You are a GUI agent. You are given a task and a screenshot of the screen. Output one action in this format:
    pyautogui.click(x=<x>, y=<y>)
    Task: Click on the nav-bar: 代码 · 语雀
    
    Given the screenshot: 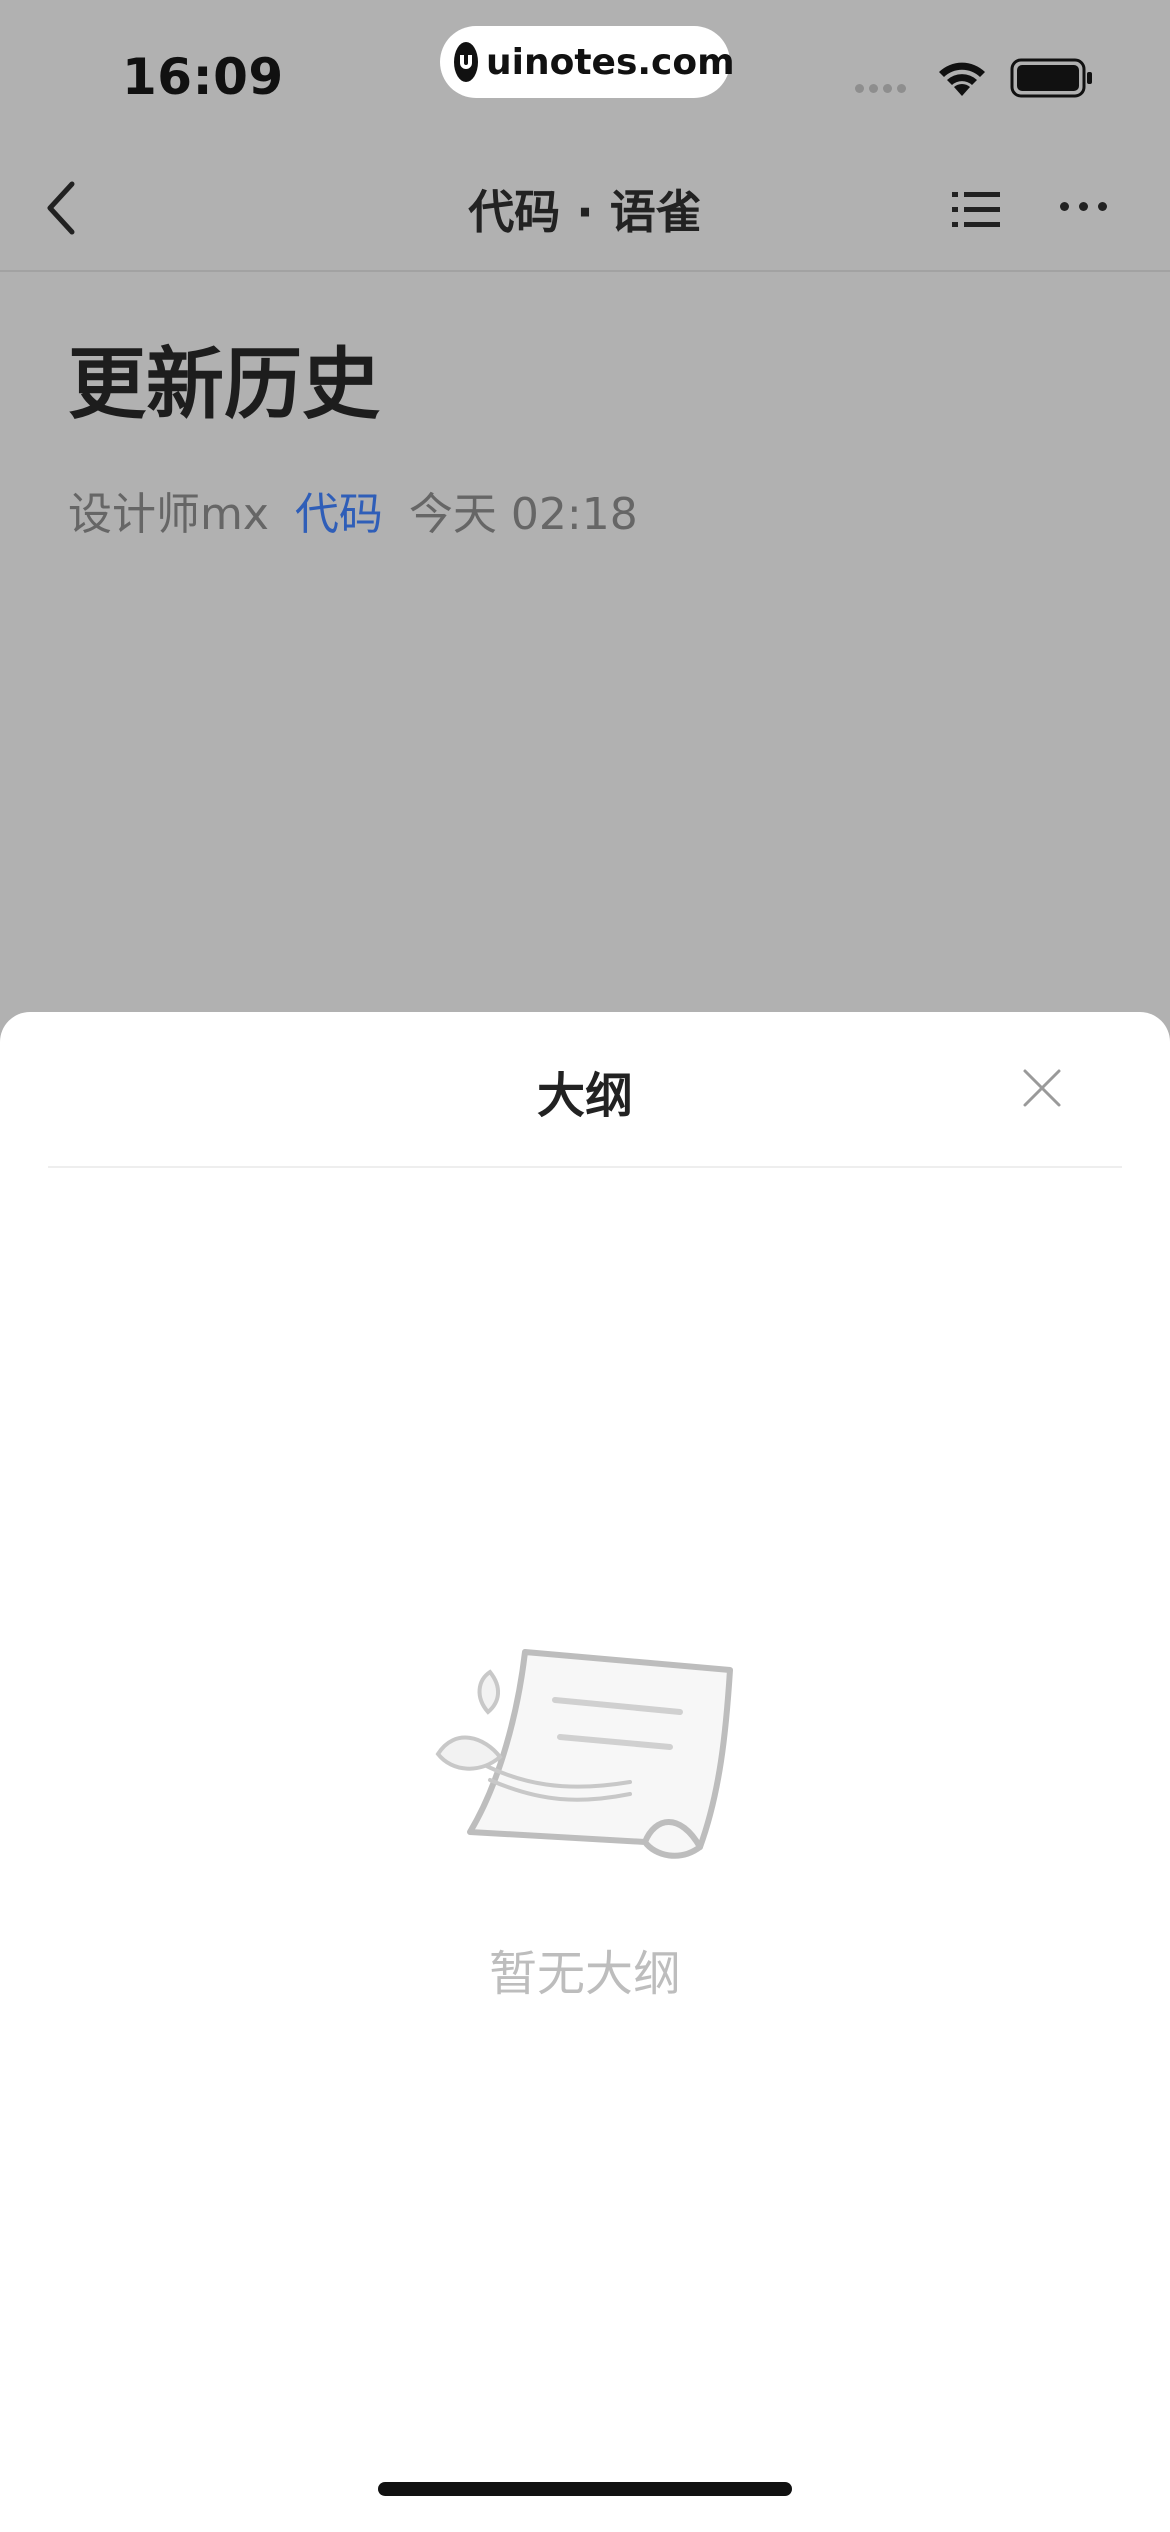 What is the action you would take?
    pyautogui.click(x=585, y=206)
    